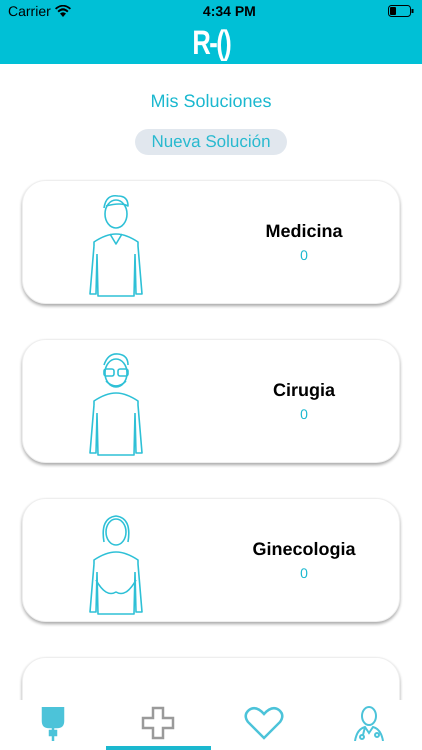 The image size is (422, 750). I want to click on wifi-icon, so click(62, 11).